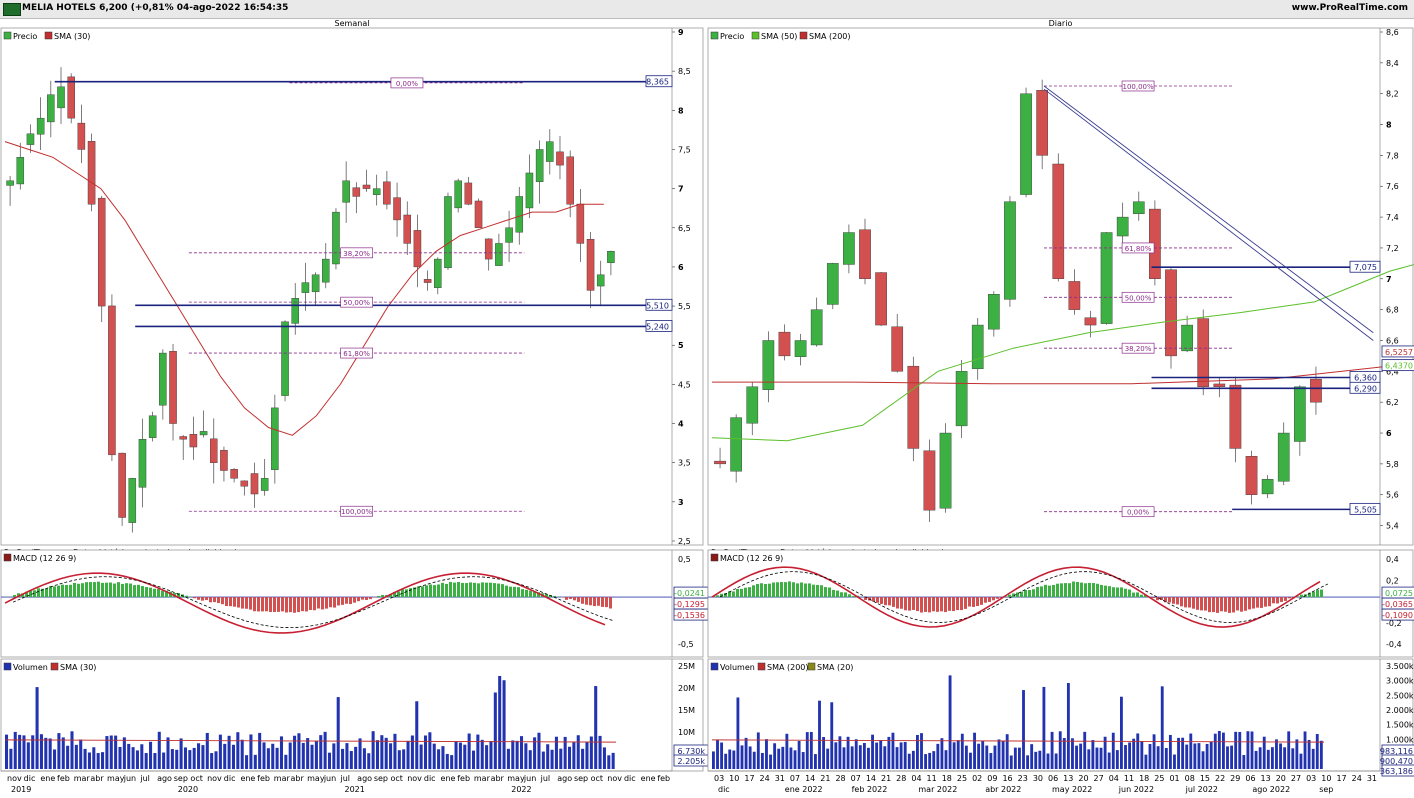 This screenshot has width=1414, height=798. I want to click on R-ytick-label: 6,2, so click(1392, 402).